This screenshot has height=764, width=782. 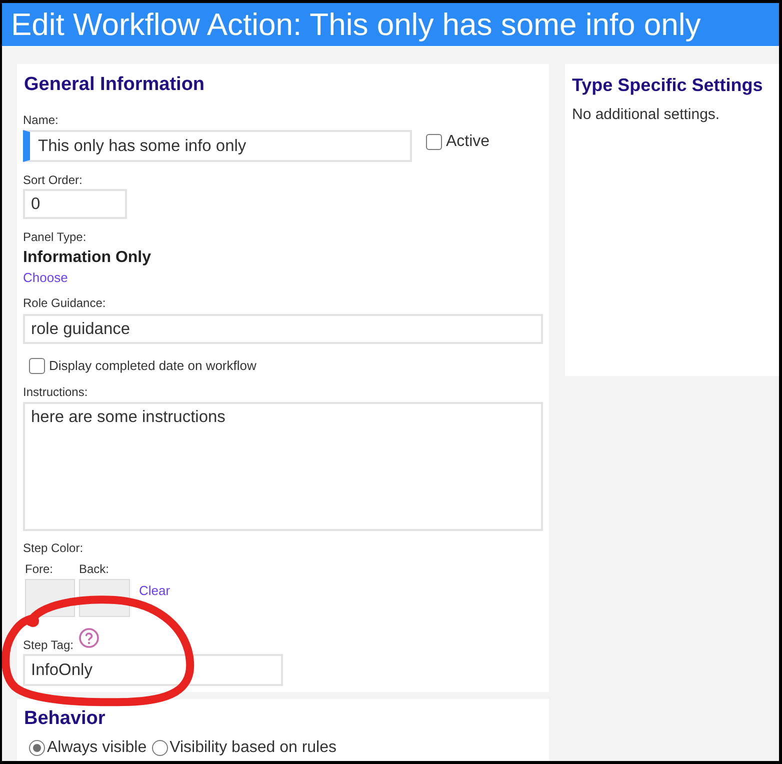 What do you see at coordinates (667, 85) in the screenshot?
I see `section-heading: Type Specific Settings` at bounding box center [667, 85].